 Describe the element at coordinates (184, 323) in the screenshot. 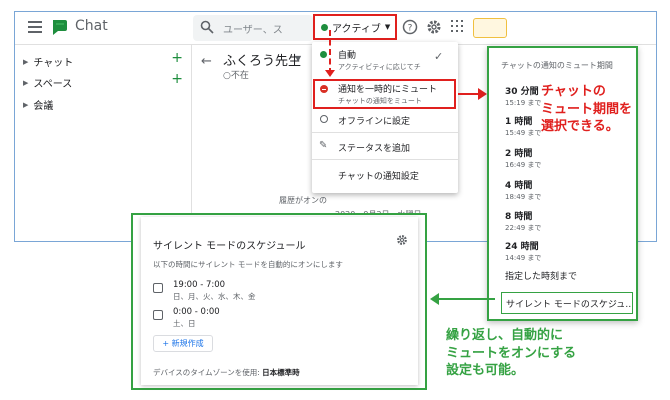

I see `schedule-days: 土、日` at that location.